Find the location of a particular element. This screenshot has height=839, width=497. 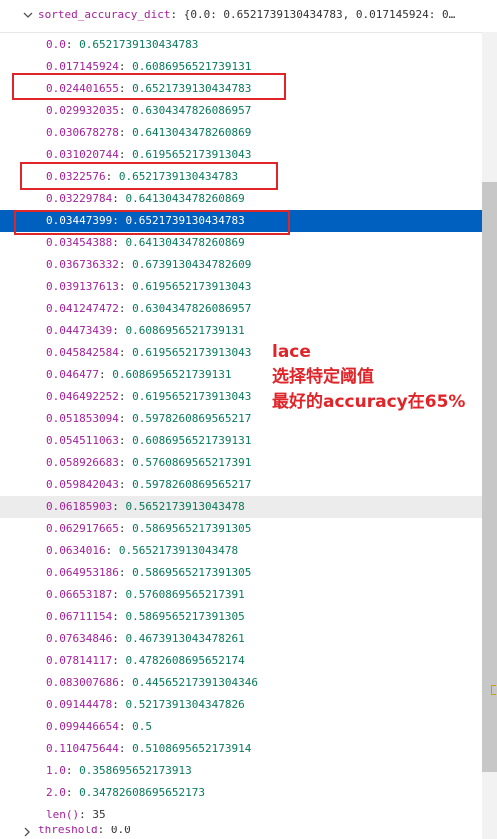

list-item: 0.099446654: 0.5 is located at coordinates (241, 727).